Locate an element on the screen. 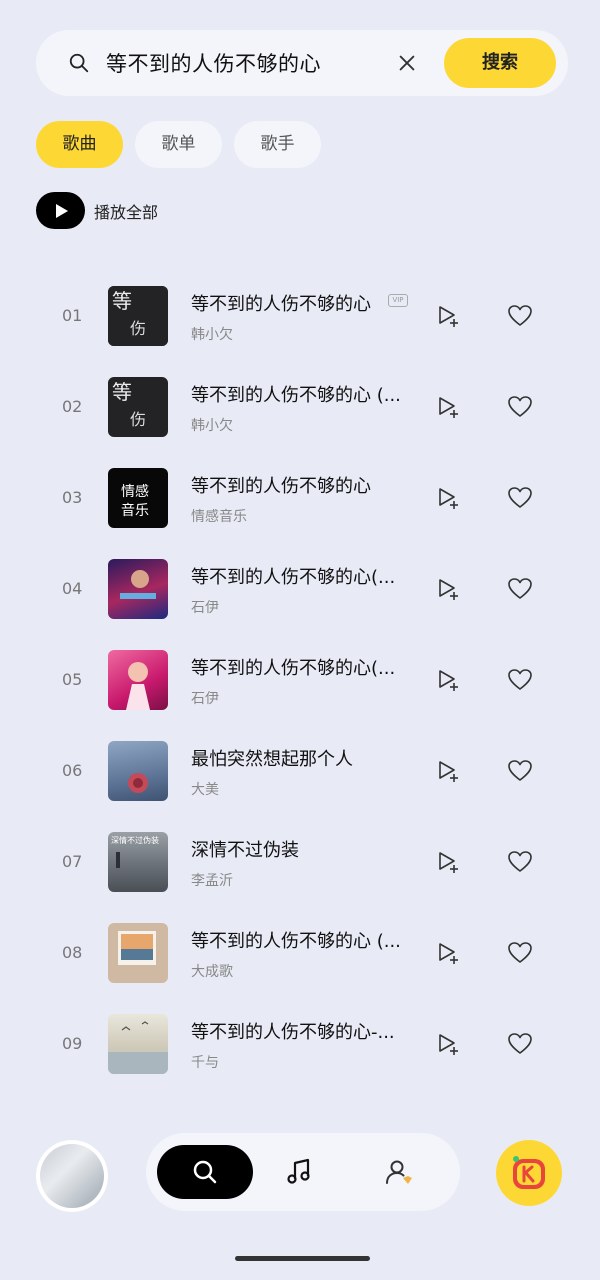 The height and width of the screenshot is (1280, 600). search-input: 等不到的人伤不够的心 is located at coordinates (213, 63).